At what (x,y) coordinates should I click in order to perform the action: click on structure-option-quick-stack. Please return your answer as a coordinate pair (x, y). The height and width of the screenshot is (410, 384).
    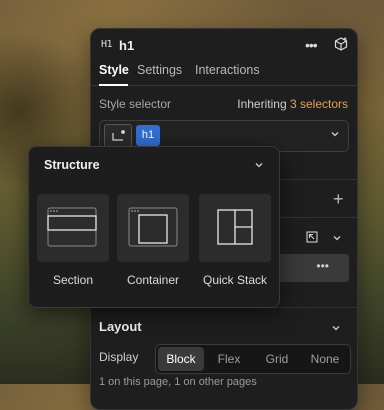
    Looking at the image, I should click on (235, 228).